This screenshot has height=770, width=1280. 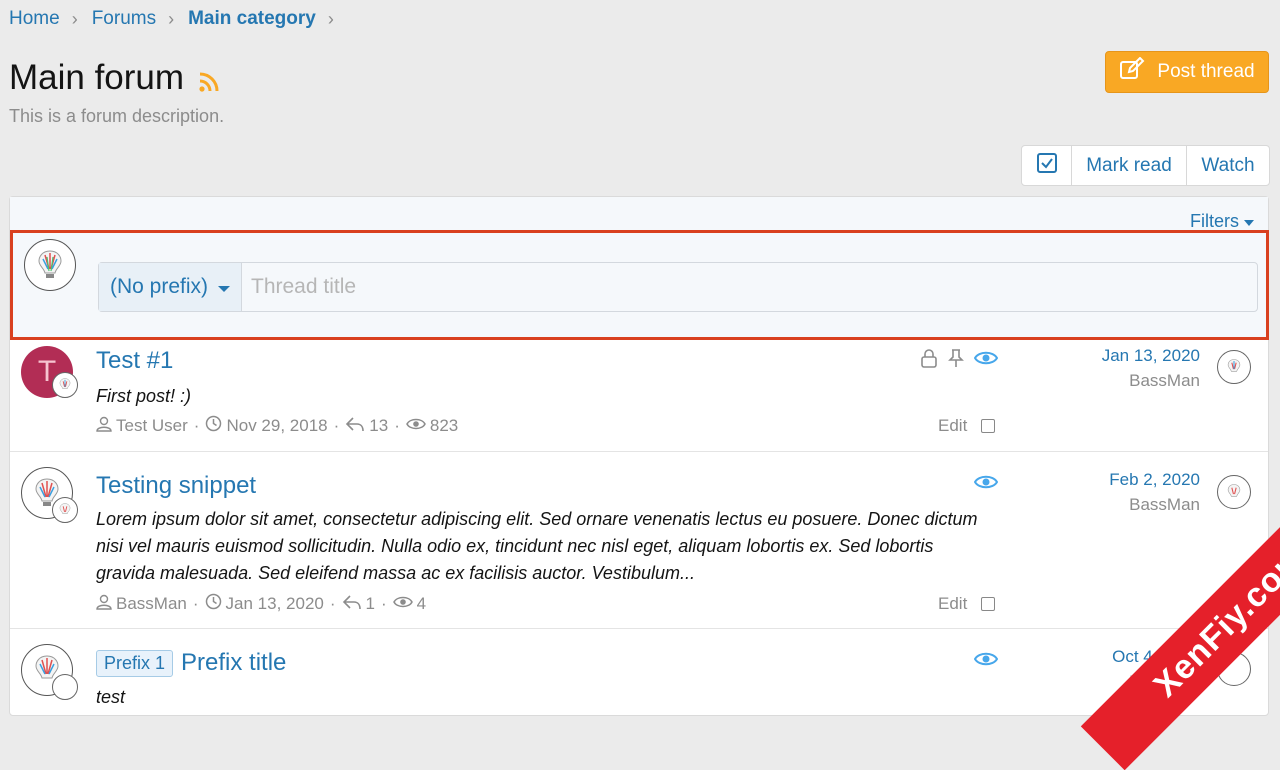 I want to click on thread-date: Nov 29, 2018, so click(x=276, y=426).